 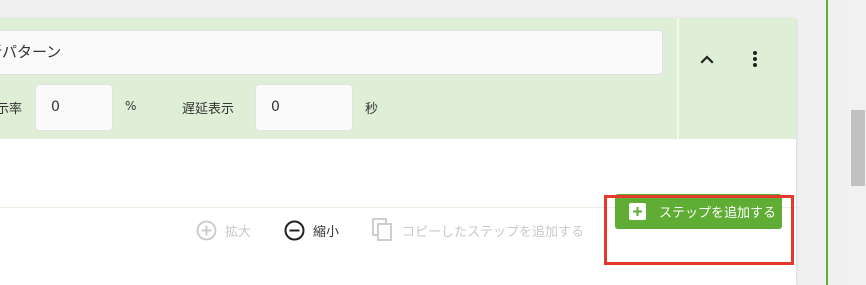 What do you see at coordinates (31, 52) in the screenshot?
I see `pattern-name-value: 新パターン` at bounding box center [31, 52].